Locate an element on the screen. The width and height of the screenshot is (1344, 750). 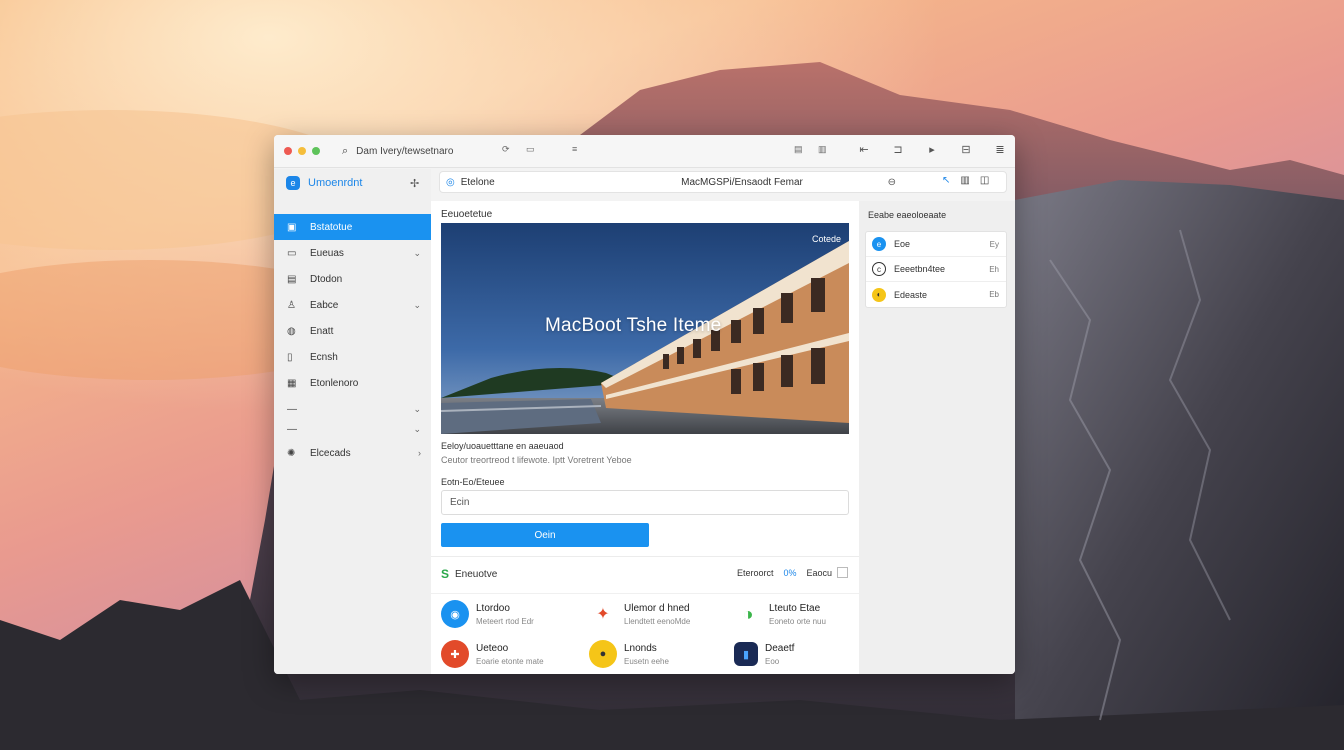
divider is located at coordinates (645, 556).